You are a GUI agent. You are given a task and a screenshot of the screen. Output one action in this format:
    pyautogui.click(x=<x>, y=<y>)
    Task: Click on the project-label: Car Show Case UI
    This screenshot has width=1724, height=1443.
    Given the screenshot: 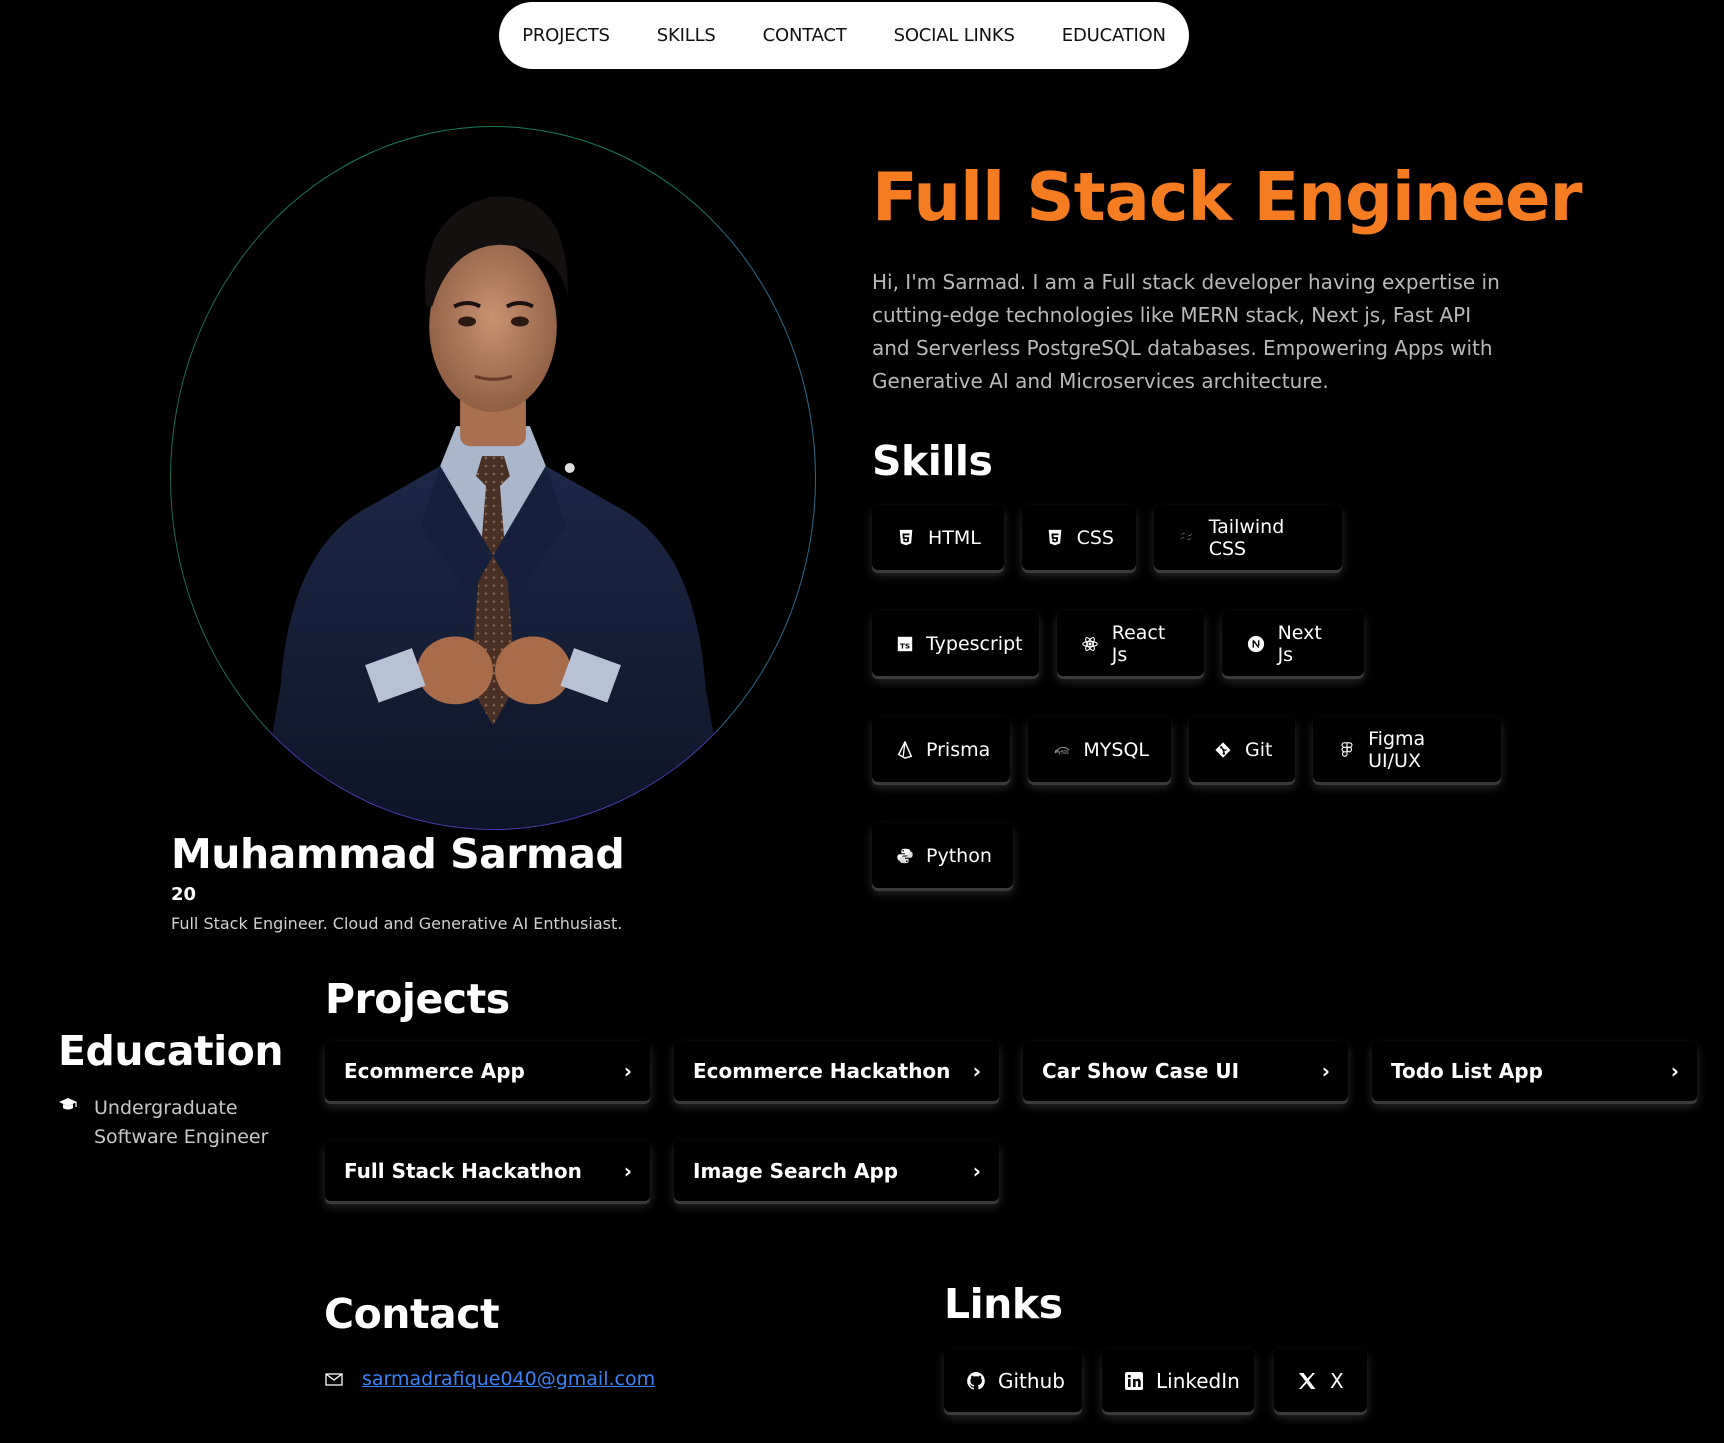 What is the action you would take?
    pyautogui.click(x=1141, y=1071)
    